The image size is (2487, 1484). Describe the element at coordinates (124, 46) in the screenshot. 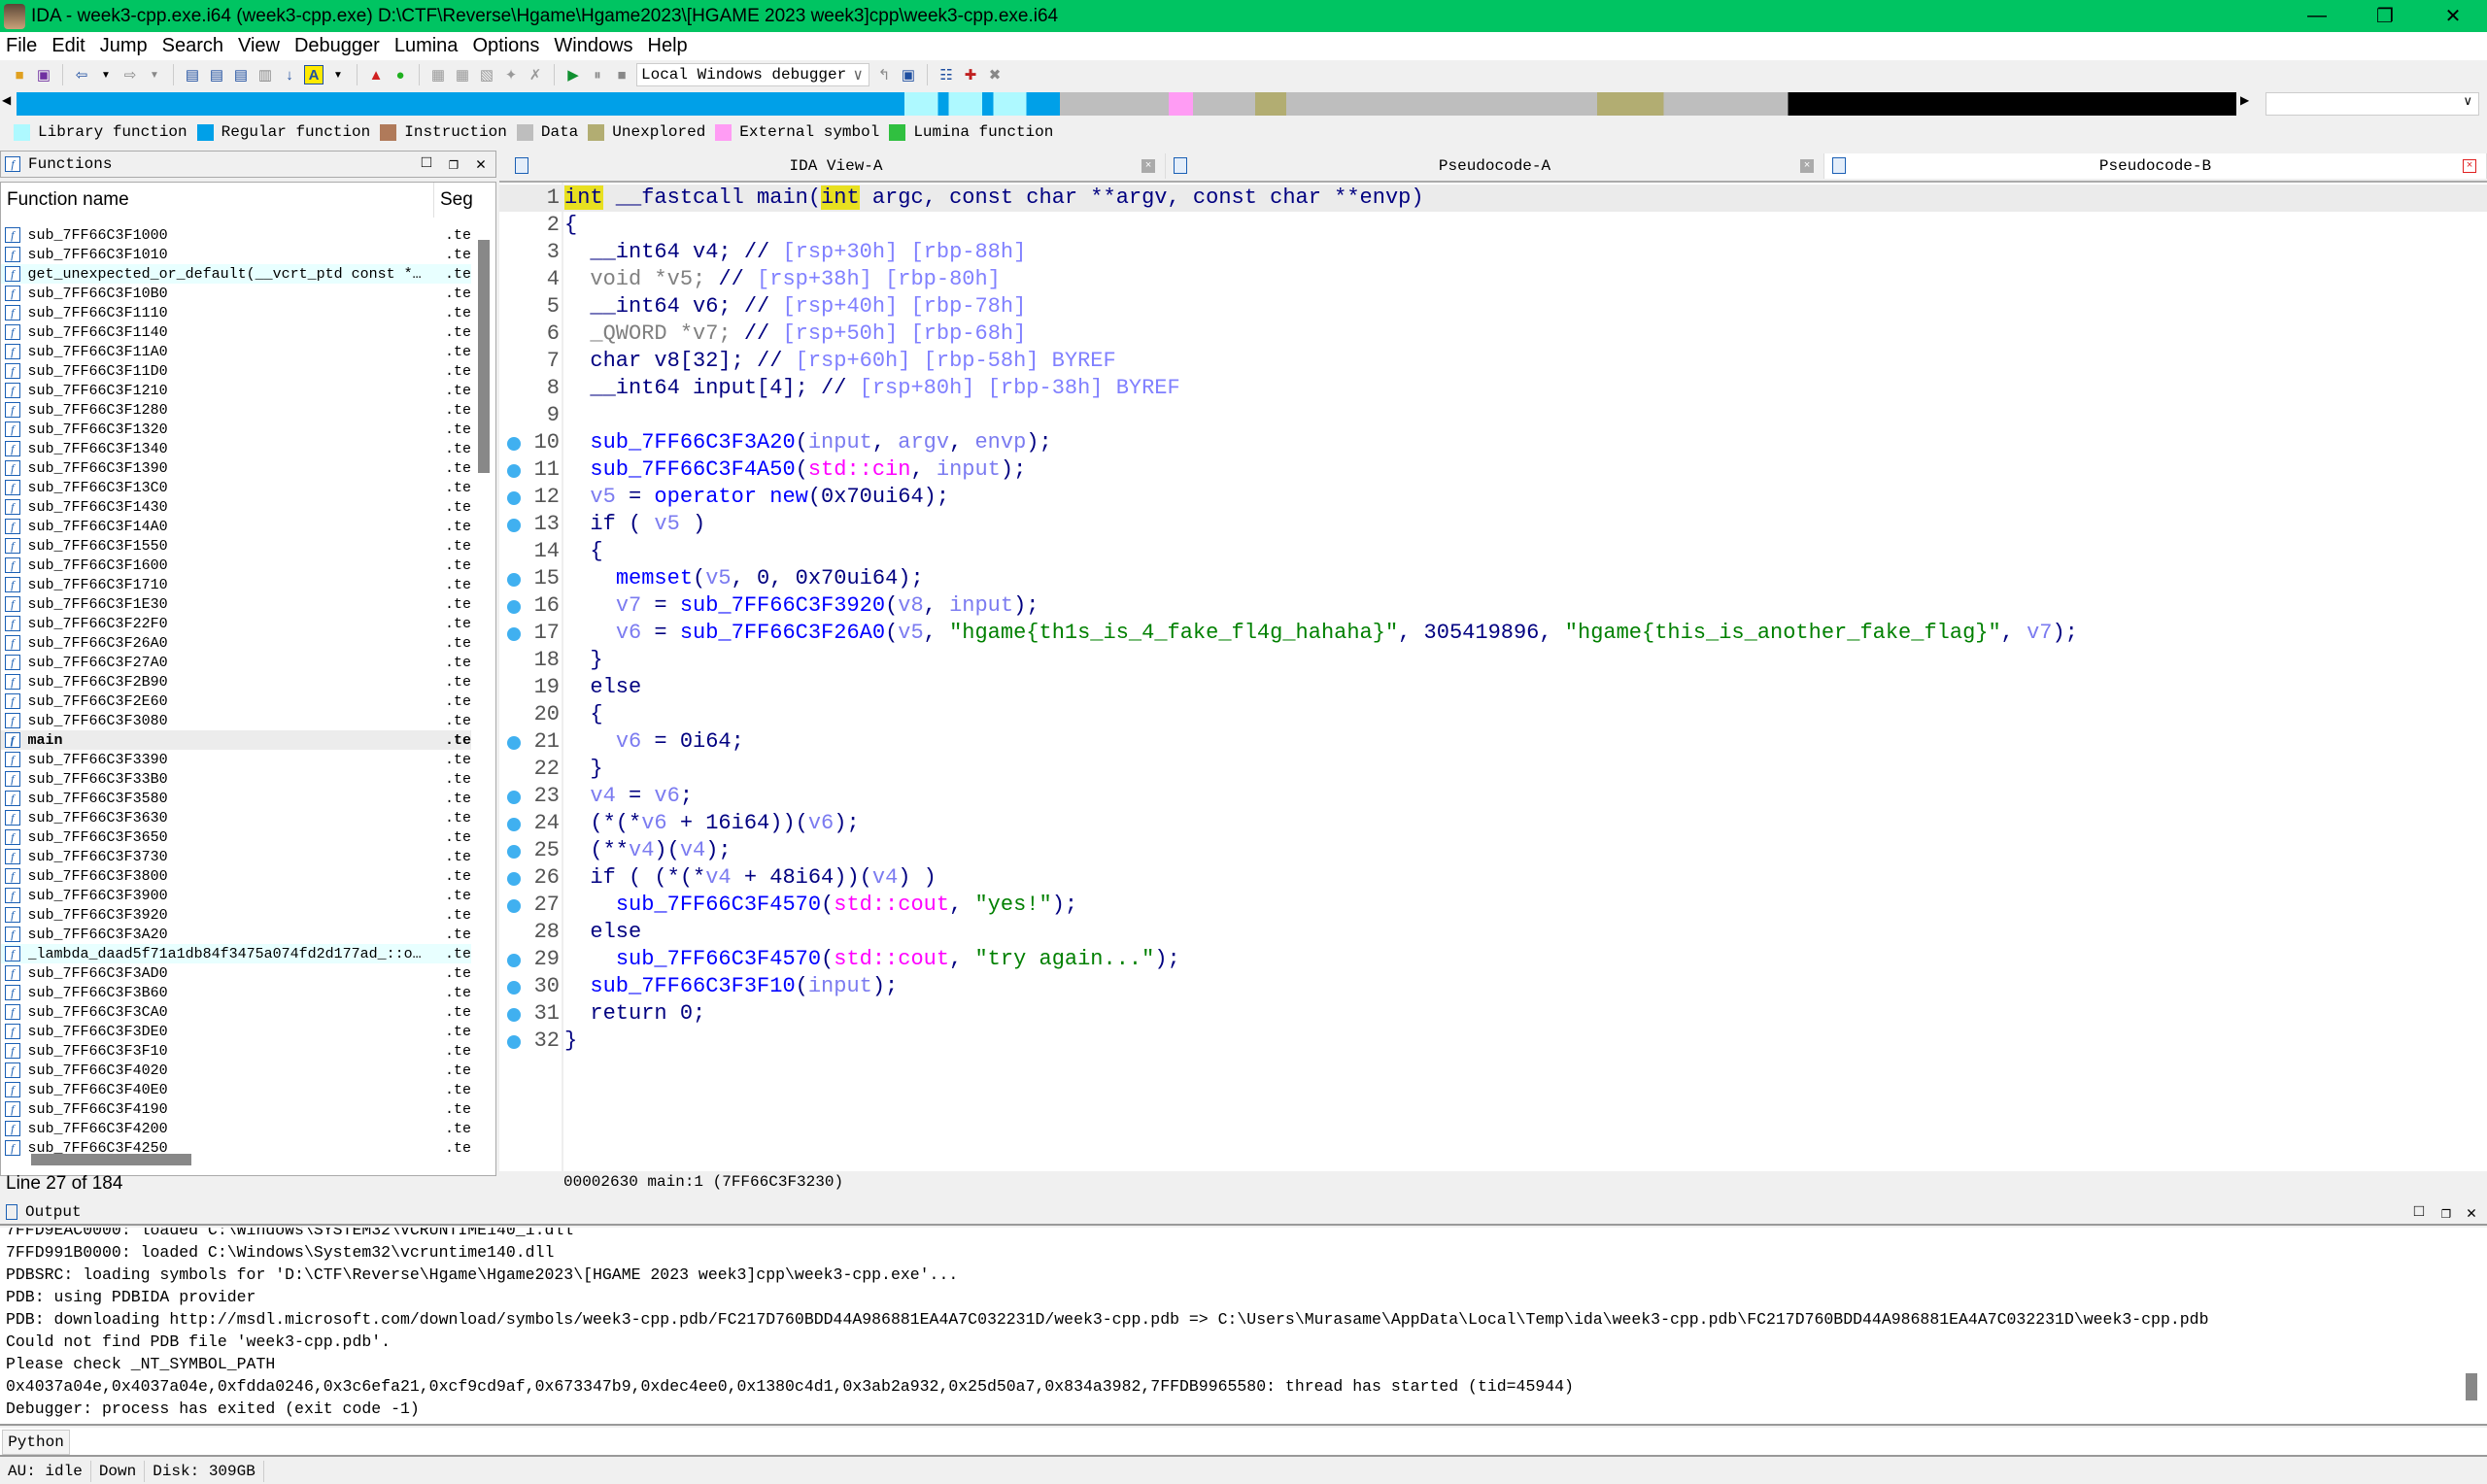

I see `menu-jump: Jump` at that location.